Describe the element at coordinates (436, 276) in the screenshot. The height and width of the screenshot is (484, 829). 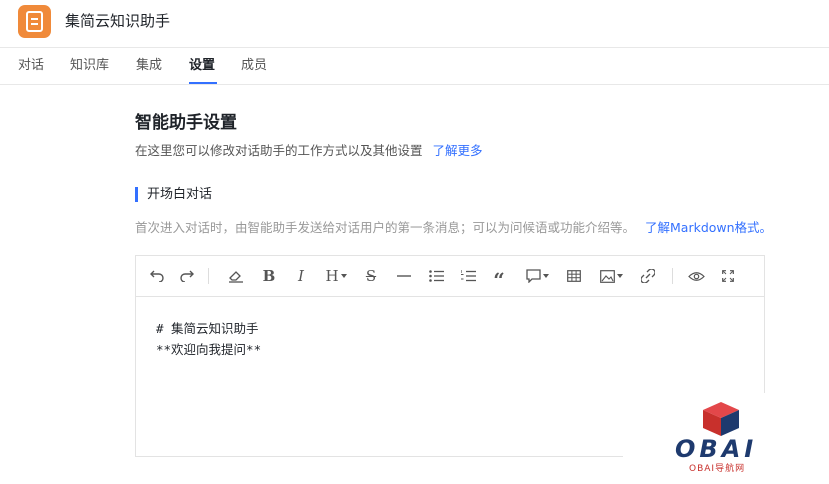
I see `bullet-list-icon` at that location.